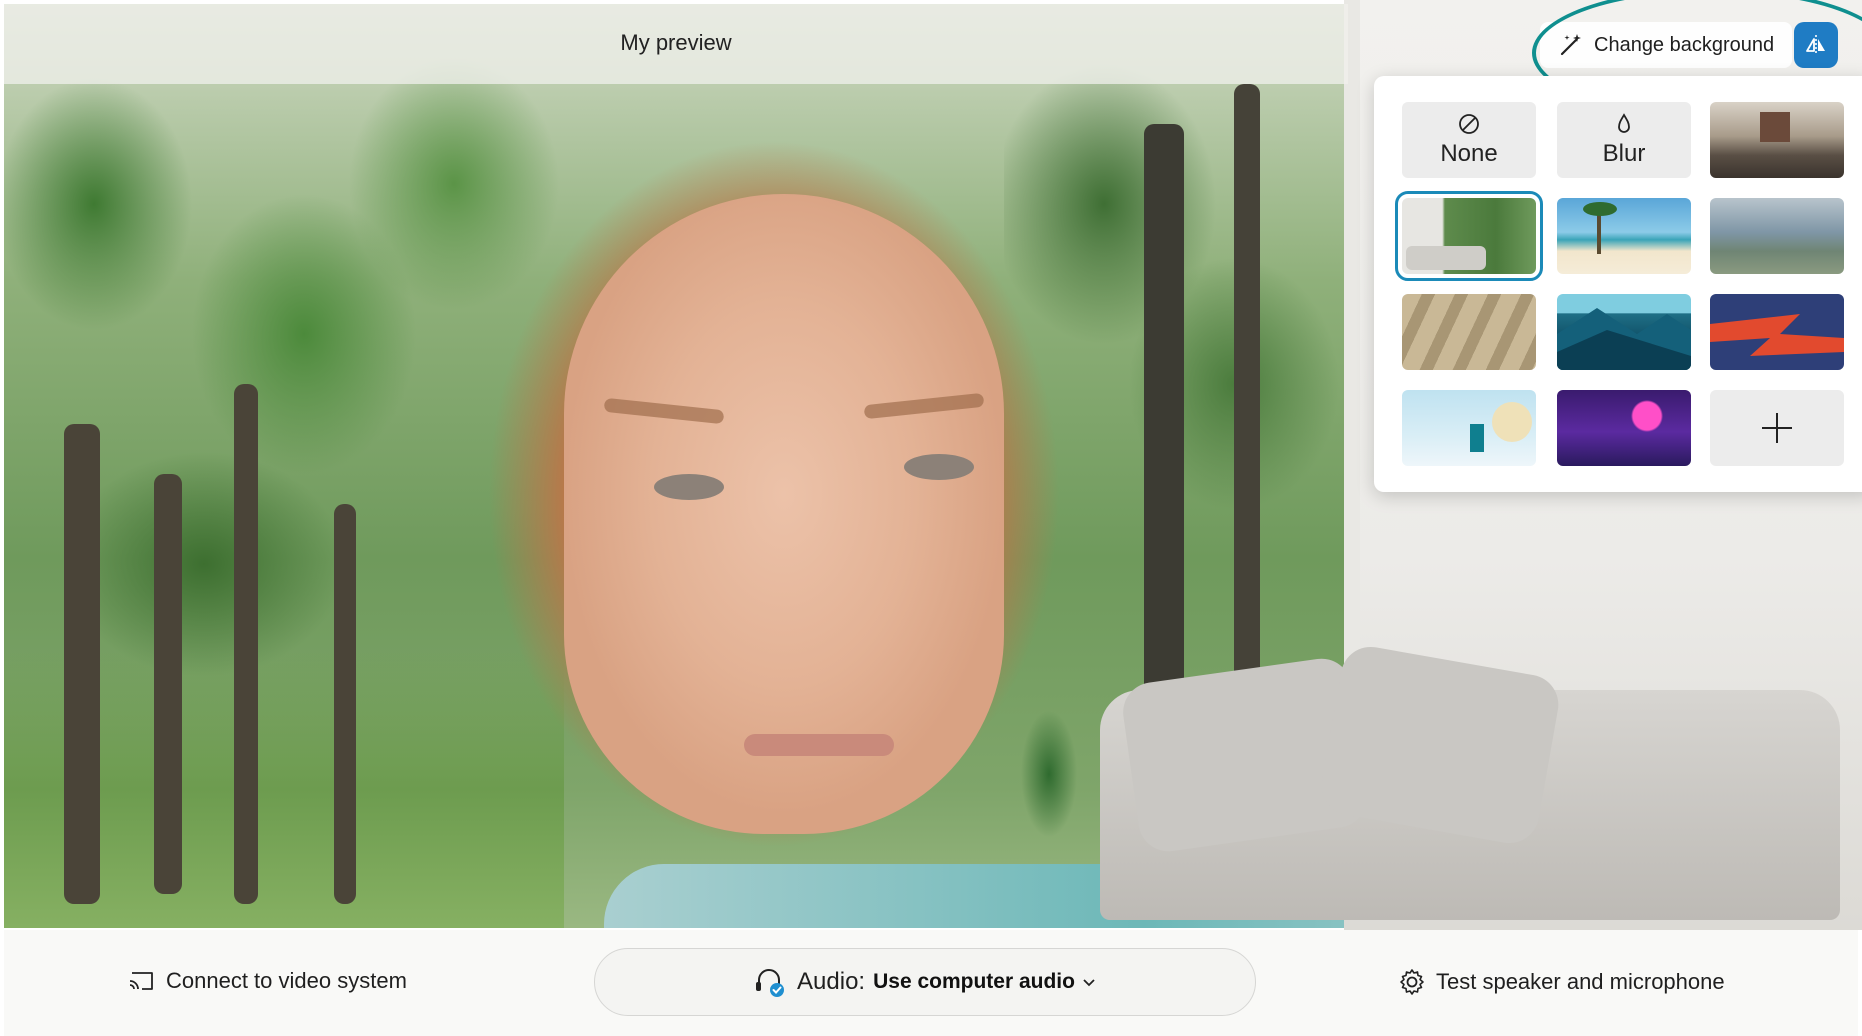  I want to click on title-bar: My preview, so click(676, 44).